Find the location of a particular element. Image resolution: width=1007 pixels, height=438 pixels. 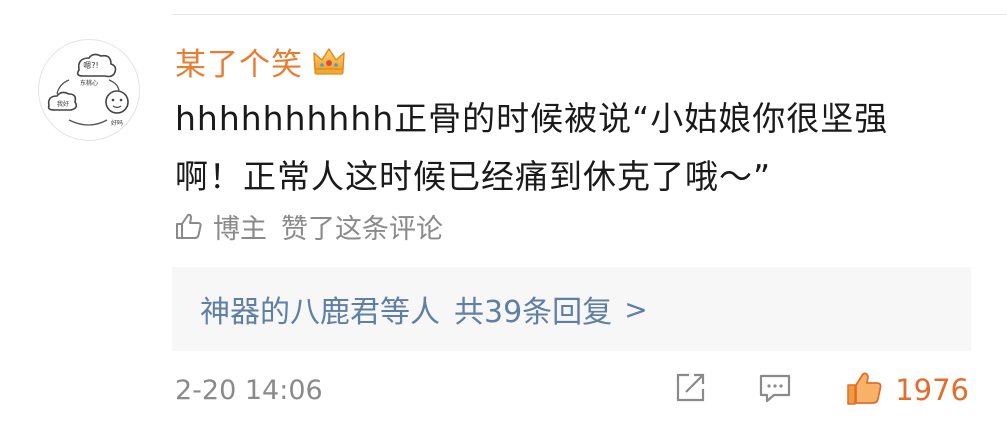

username: 某了个笑 is located at coordinates (239, 61).